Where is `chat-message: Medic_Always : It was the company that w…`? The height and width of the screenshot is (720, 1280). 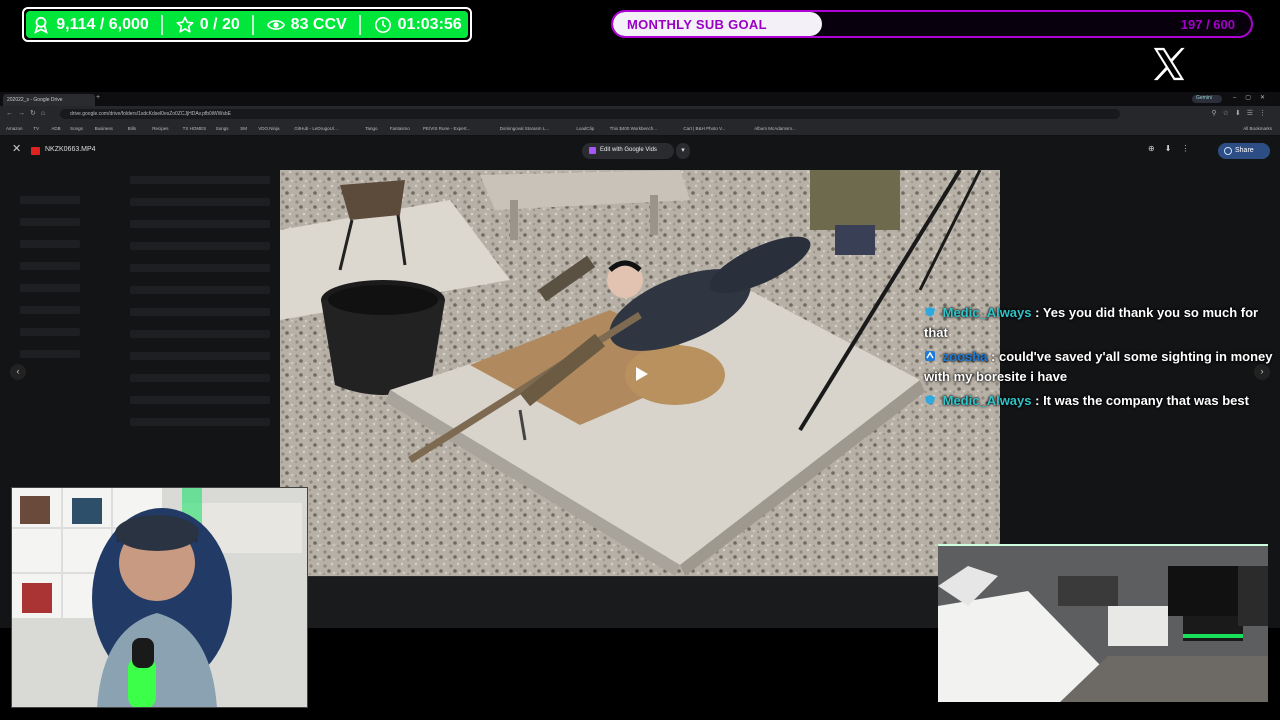
chat-message: Medic_Always : It was the company that w… is located at coordinates (1102, 401).